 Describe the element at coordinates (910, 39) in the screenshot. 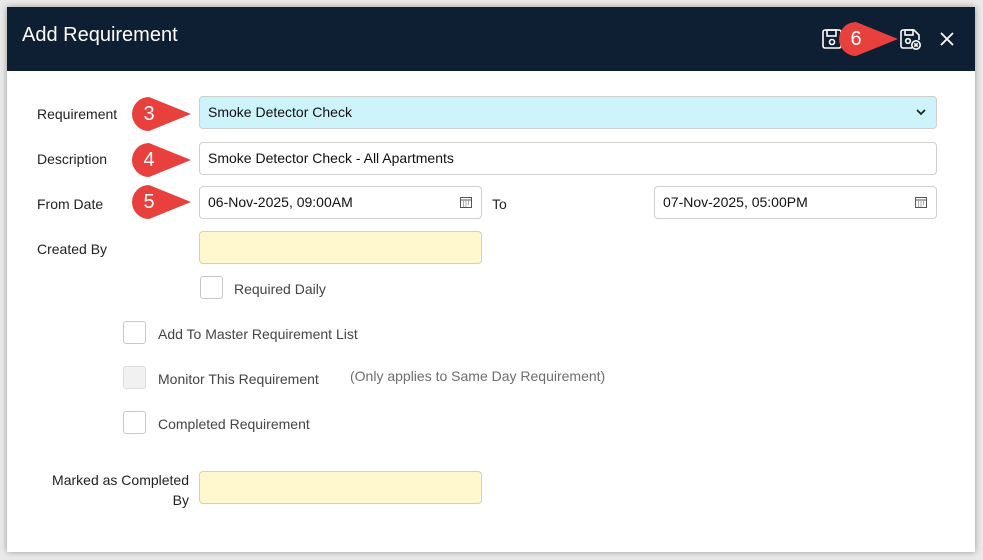

I see `save-close-icon` at that location.